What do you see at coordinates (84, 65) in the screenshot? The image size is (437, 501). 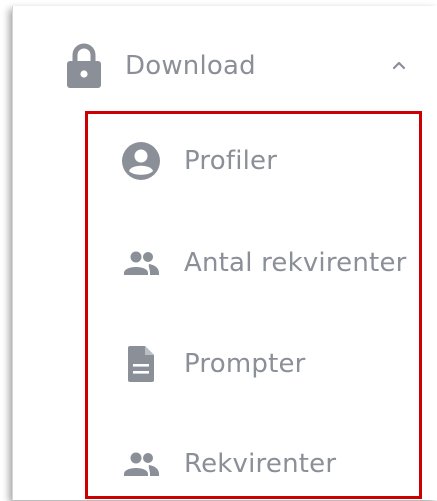 I see `lock-icon` at bounding box center [84, 65].